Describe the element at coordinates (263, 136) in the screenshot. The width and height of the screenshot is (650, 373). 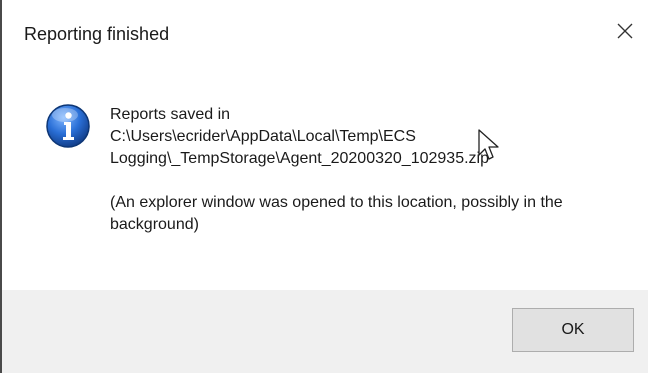
I see `message-line-2: C:\Users\ecrider\AppData\Local\Temp\ECS` at that location.